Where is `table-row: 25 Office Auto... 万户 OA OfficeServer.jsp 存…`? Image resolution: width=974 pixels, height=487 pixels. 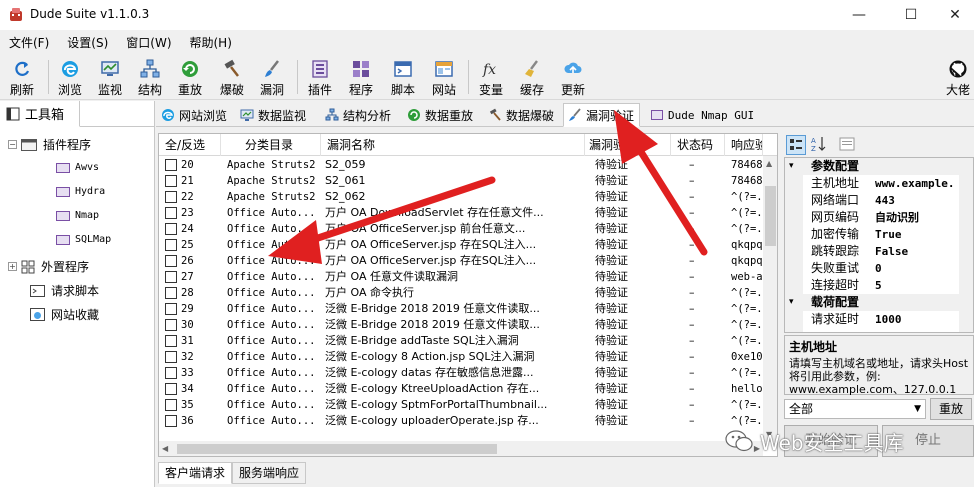 table-row: 25 Office Auto... 万户 OA OfficeServer.jsp 存… is located at coordinates (461, 245).